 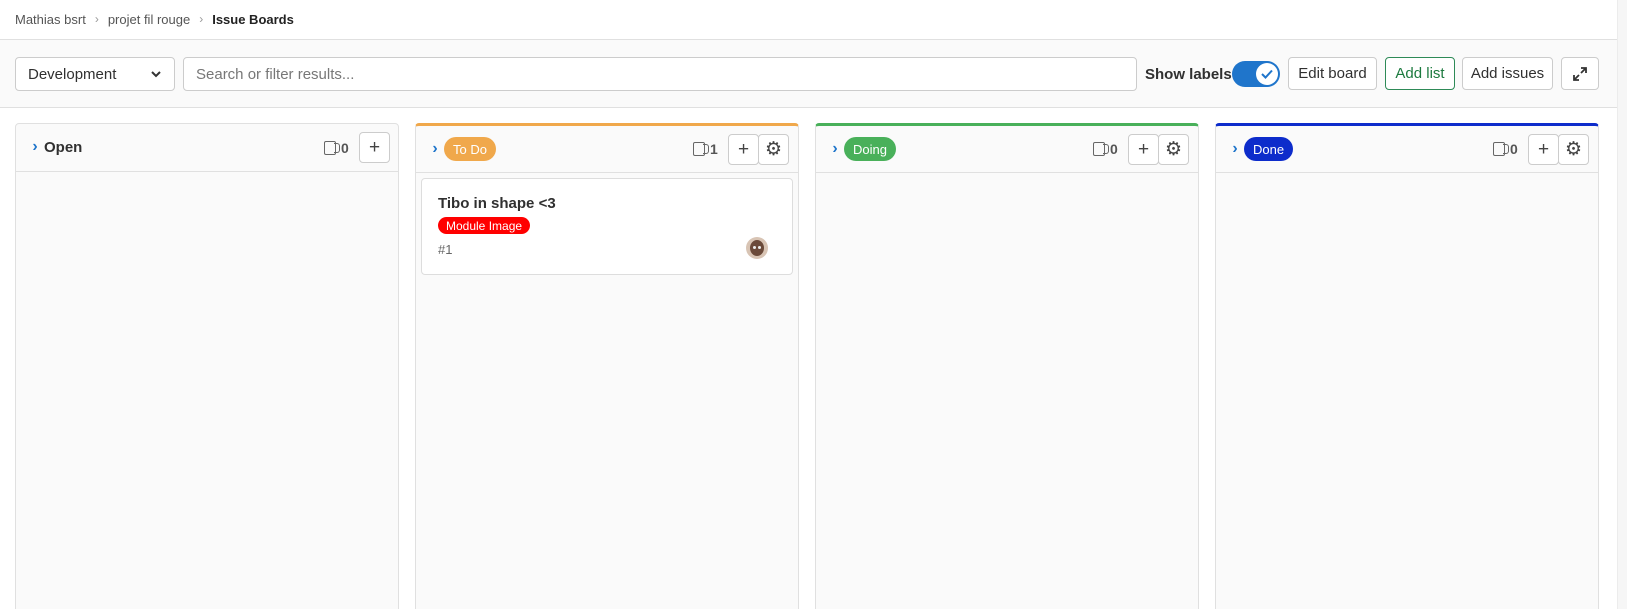 I want to click on edit-board-button: Edit board, so click(x=1332, y=73).